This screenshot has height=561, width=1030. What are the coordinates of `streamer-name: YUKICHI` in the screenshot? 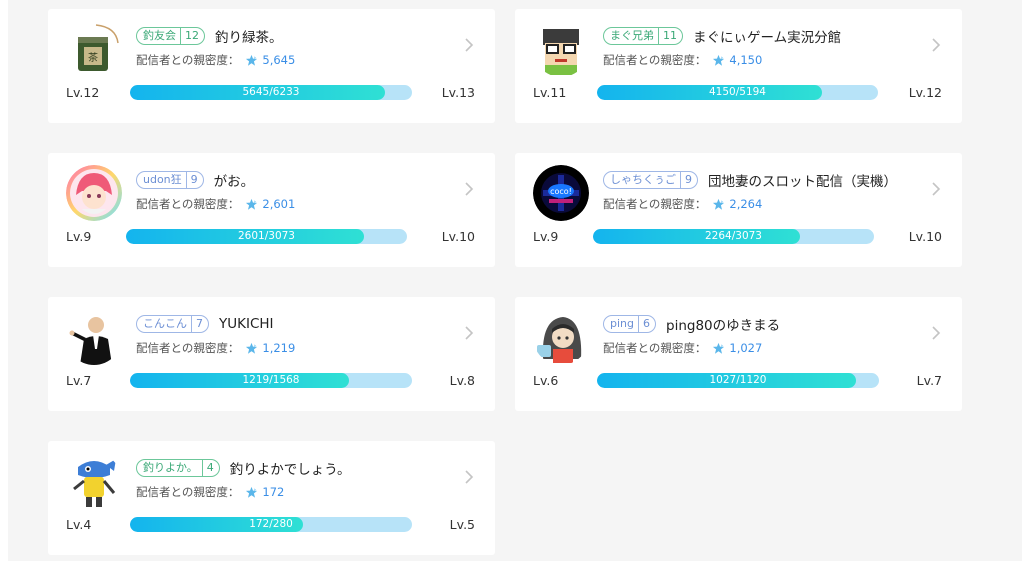 It's located at (246, 324).